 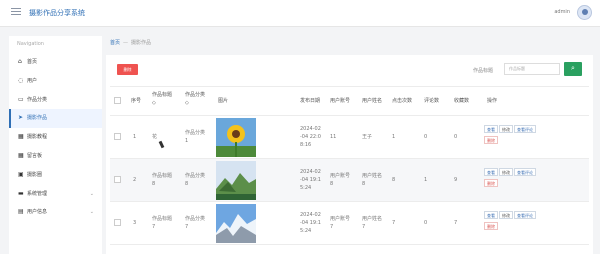 I want to click on row-category: 作品分类 7, so click(x=195, y=223).